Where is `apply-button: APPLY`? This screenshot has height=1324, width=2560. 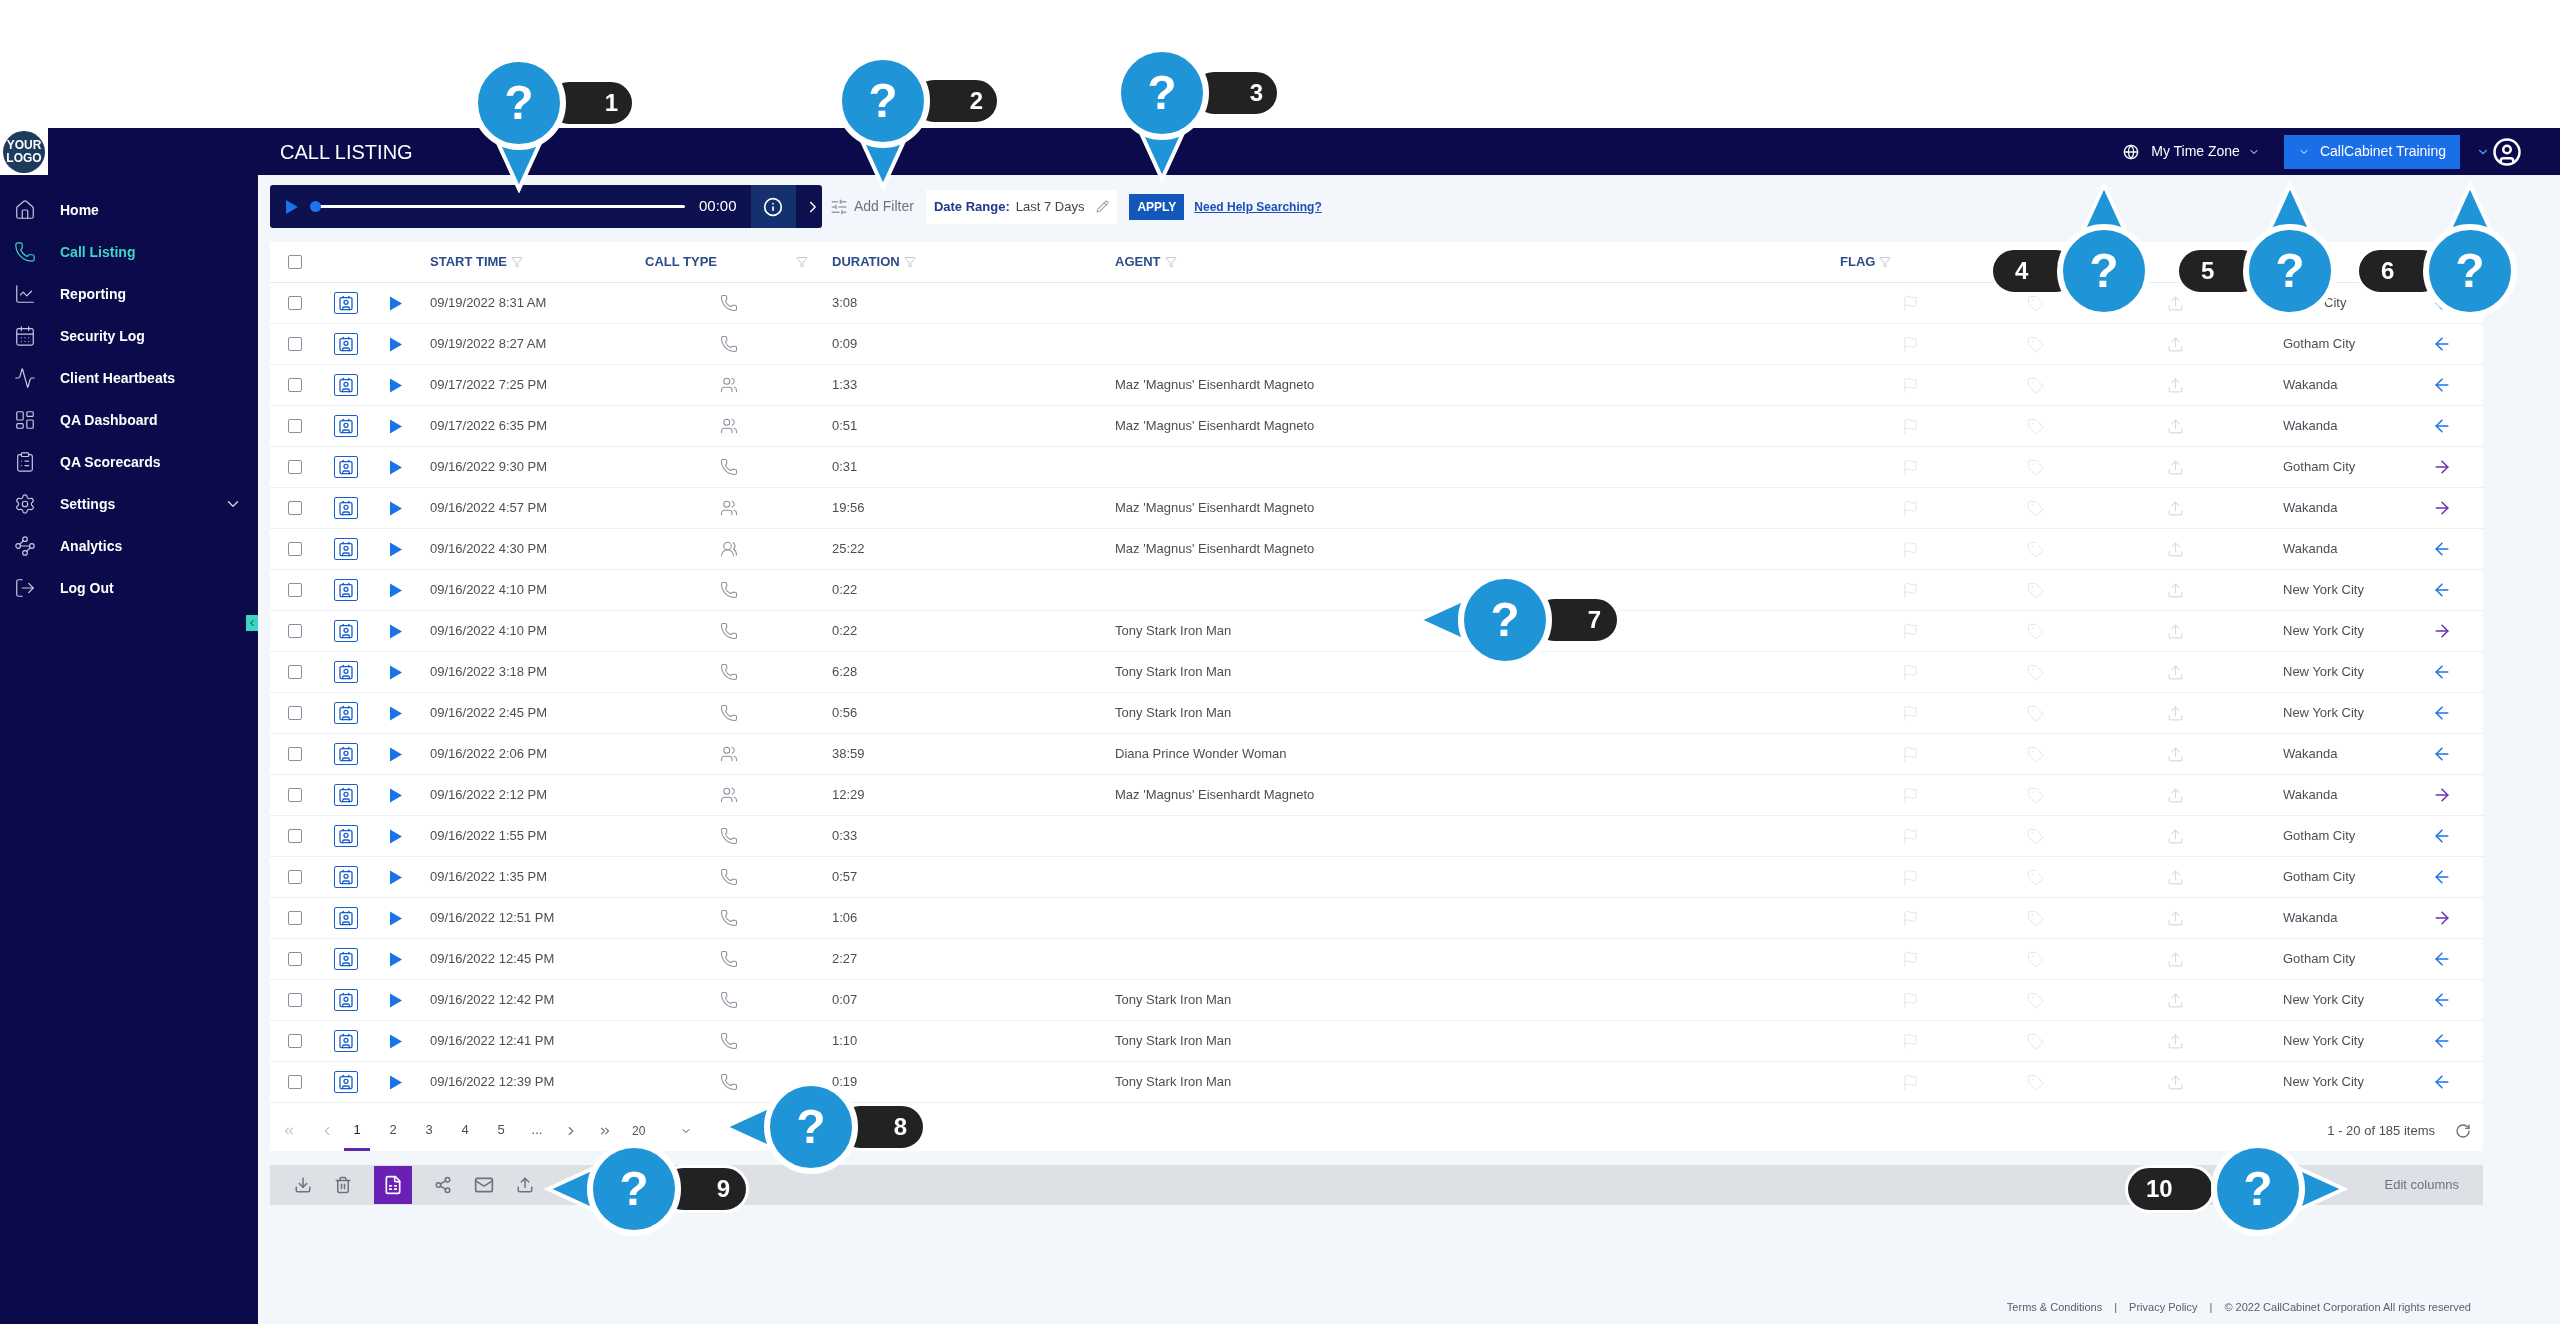
apply-button: APPLY is located at coordinates (1157, 206).